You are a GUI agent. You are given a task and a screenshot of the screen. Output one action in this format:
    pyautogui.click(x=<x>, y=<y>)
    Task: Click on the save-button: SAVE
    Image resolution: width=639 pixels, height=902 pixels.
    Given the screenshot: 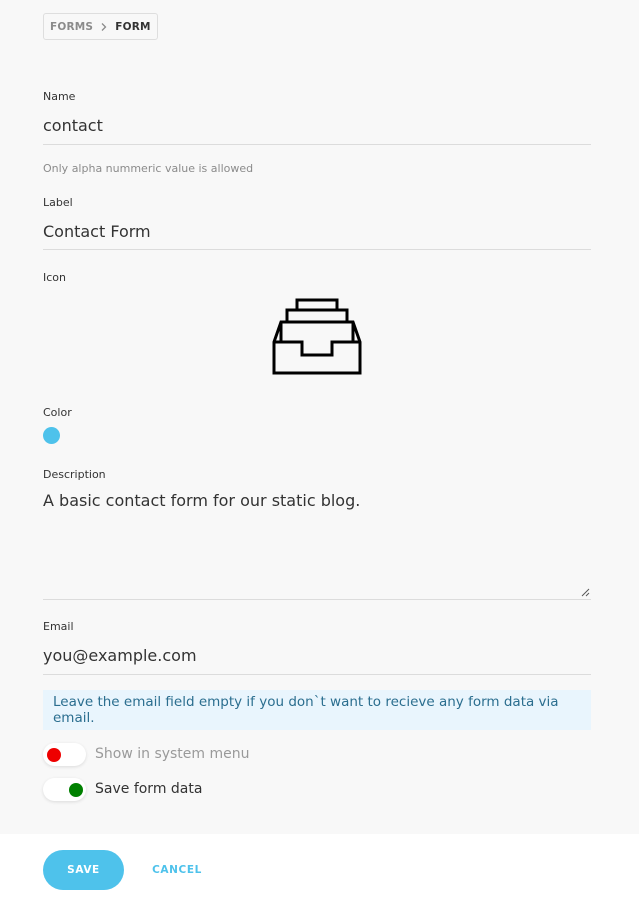 What is the action you would take?
    pyautogui.click(x=83, y=870)
    